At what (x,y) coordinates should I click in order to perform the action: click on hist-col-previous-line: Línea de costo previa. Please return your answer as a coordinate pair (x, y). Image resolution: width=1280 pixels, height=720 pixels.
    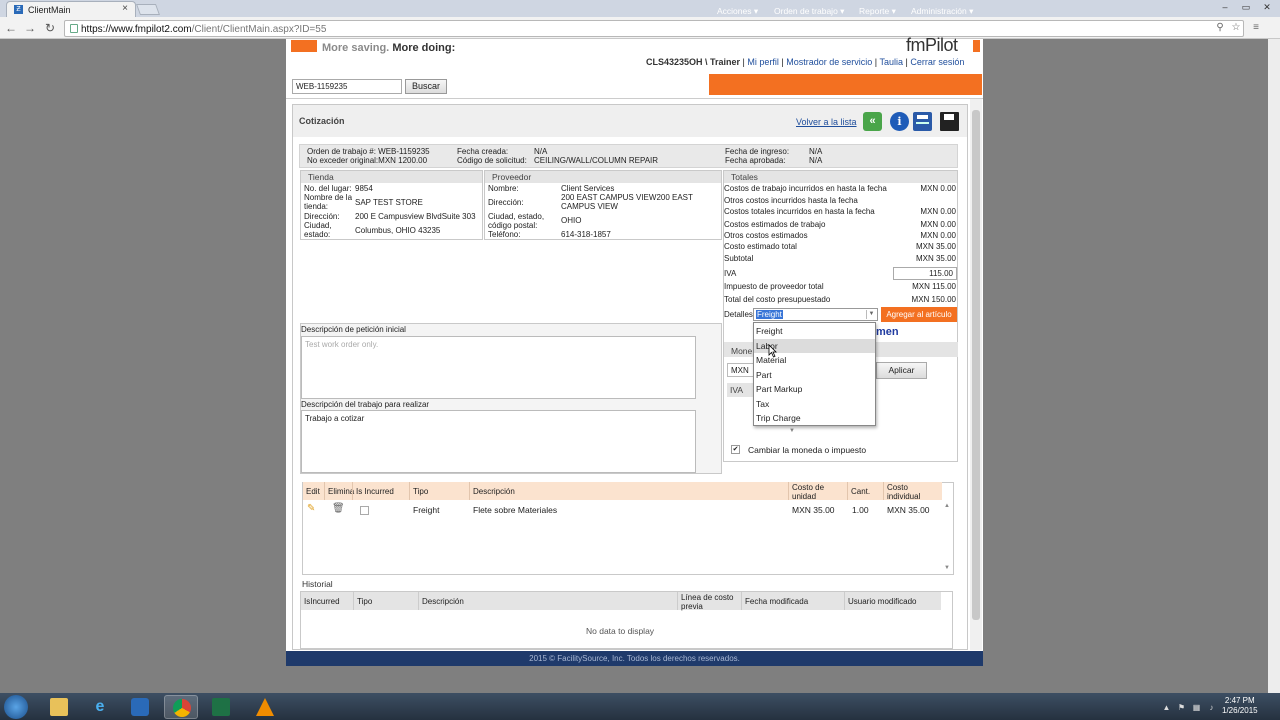
    Looking at the image, I should click on (709, 601).